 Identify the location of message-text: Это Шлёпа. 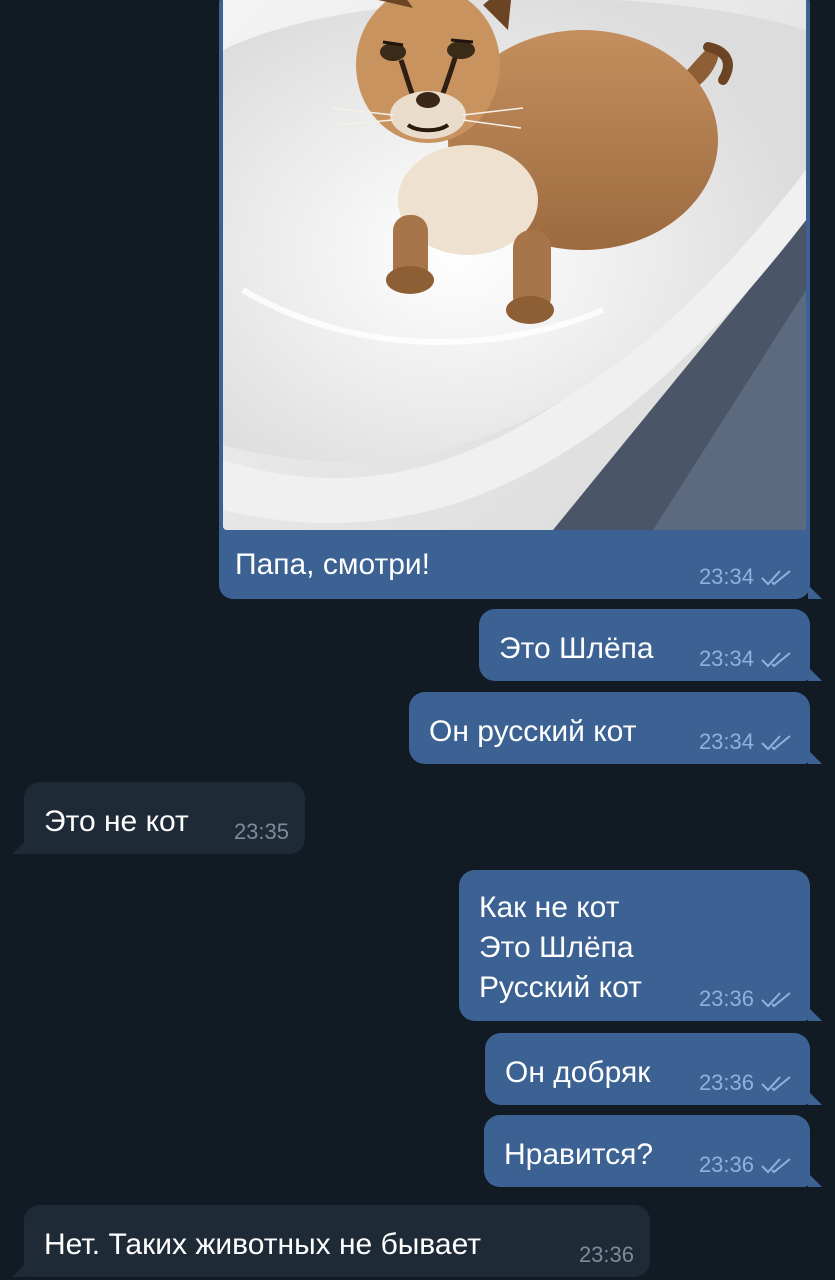
(576, 648).